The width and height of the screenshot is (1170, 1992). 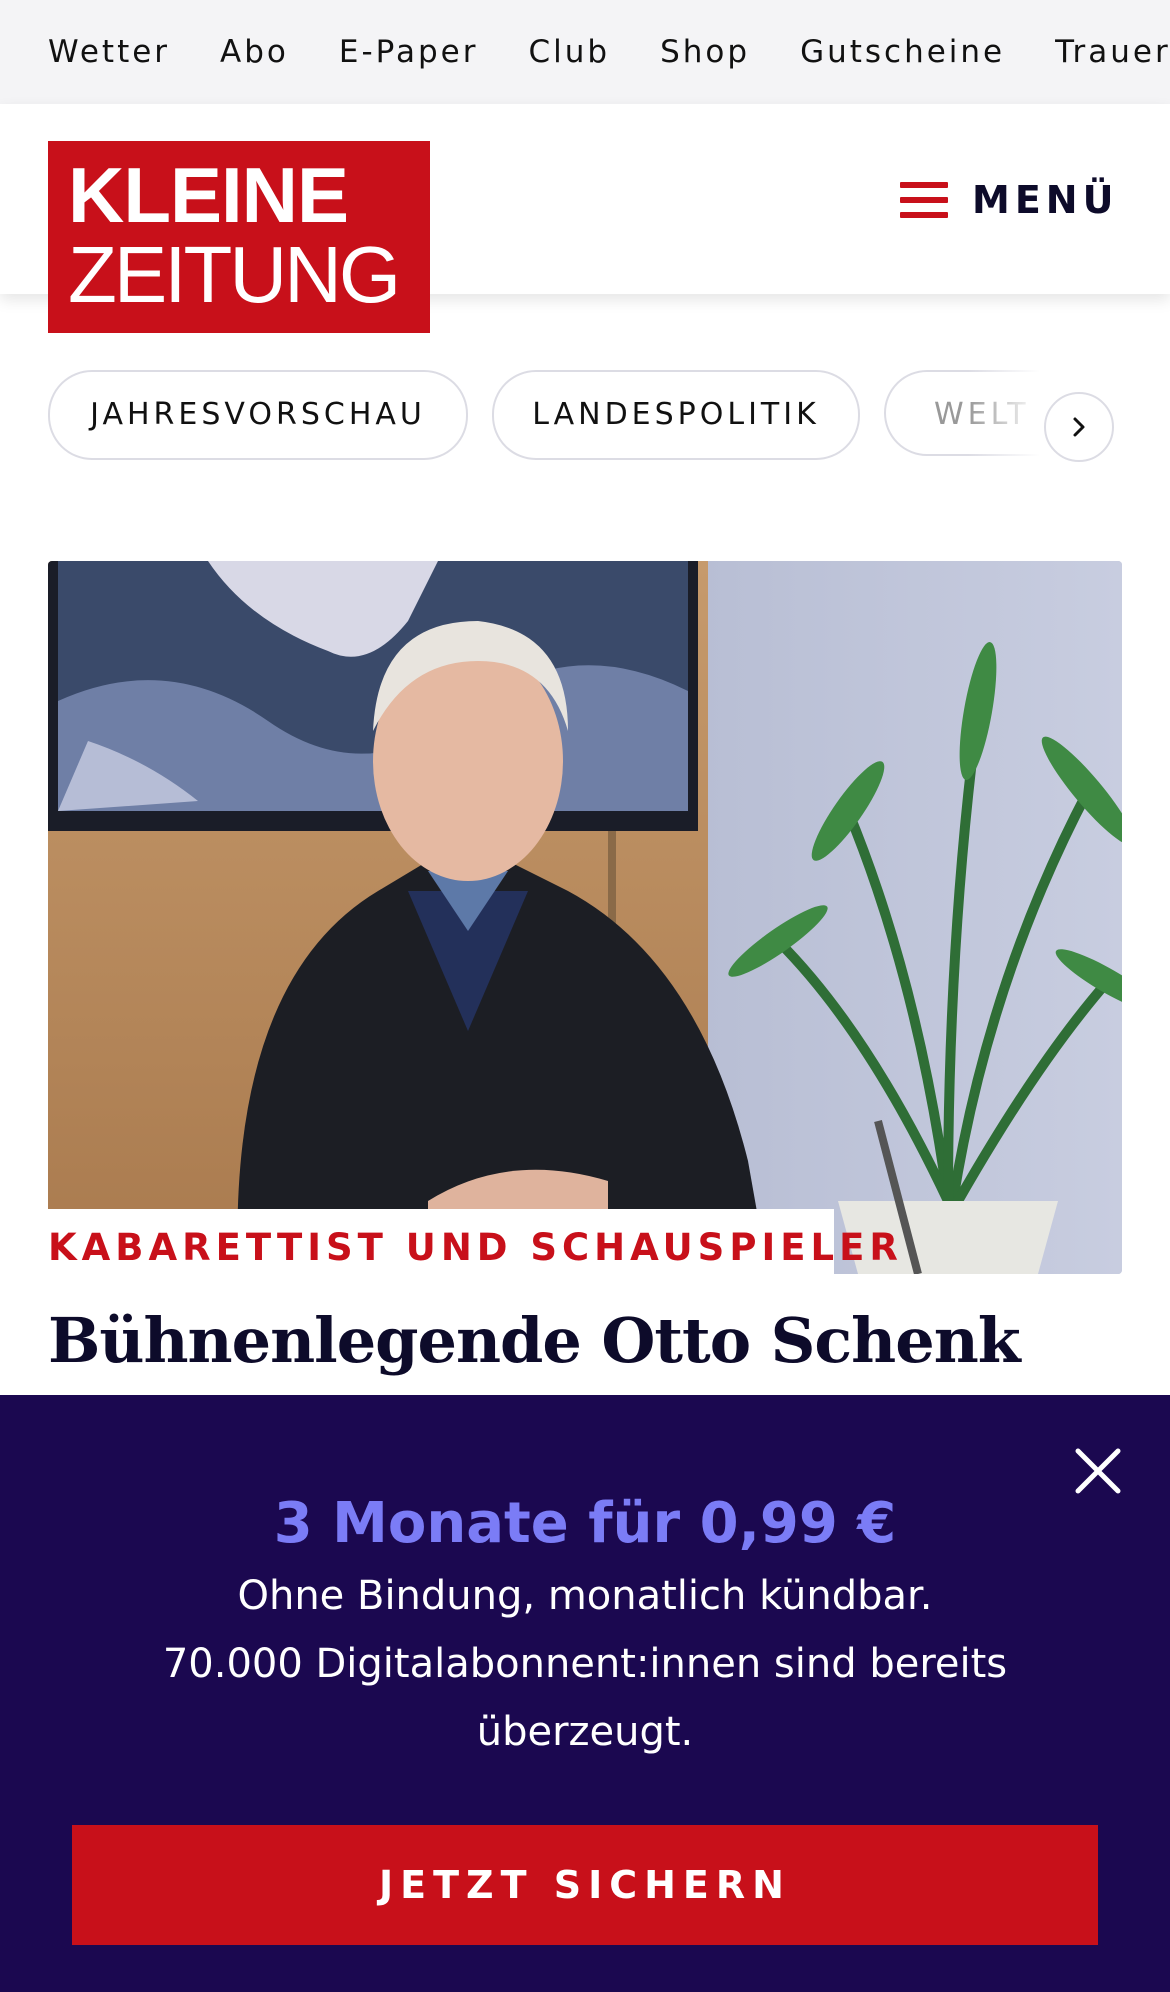 I want to click on top-nav-item-gutscheine: Gutscheine, so click(x=902, y=52).